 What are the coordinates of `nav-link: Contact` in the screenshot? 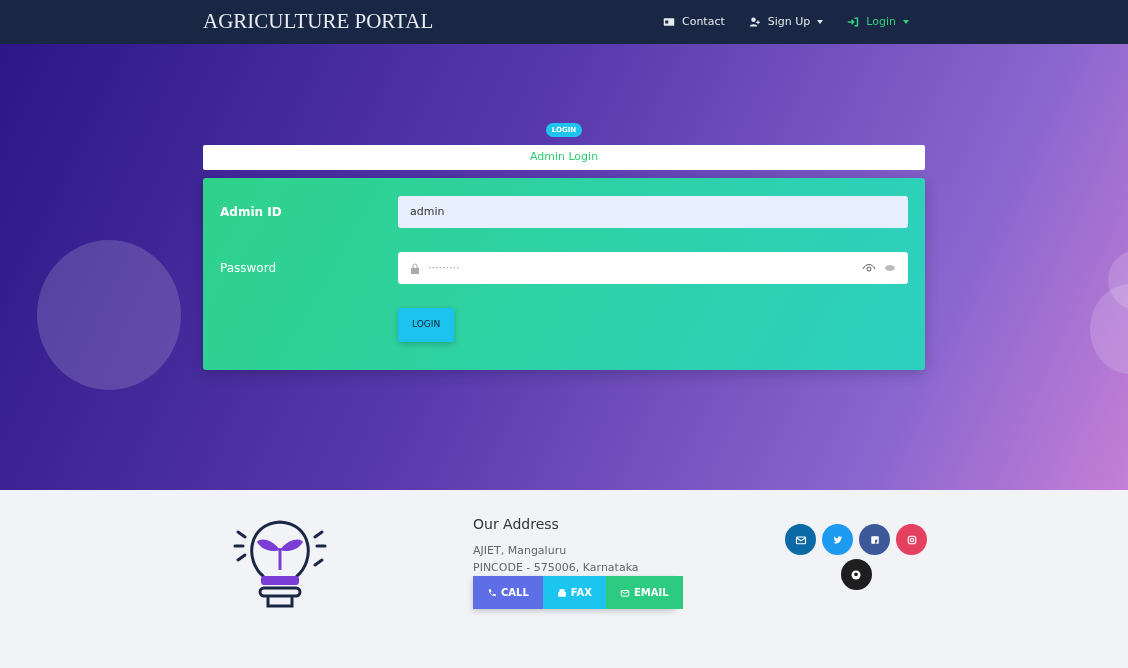 It's located at (694, 22).